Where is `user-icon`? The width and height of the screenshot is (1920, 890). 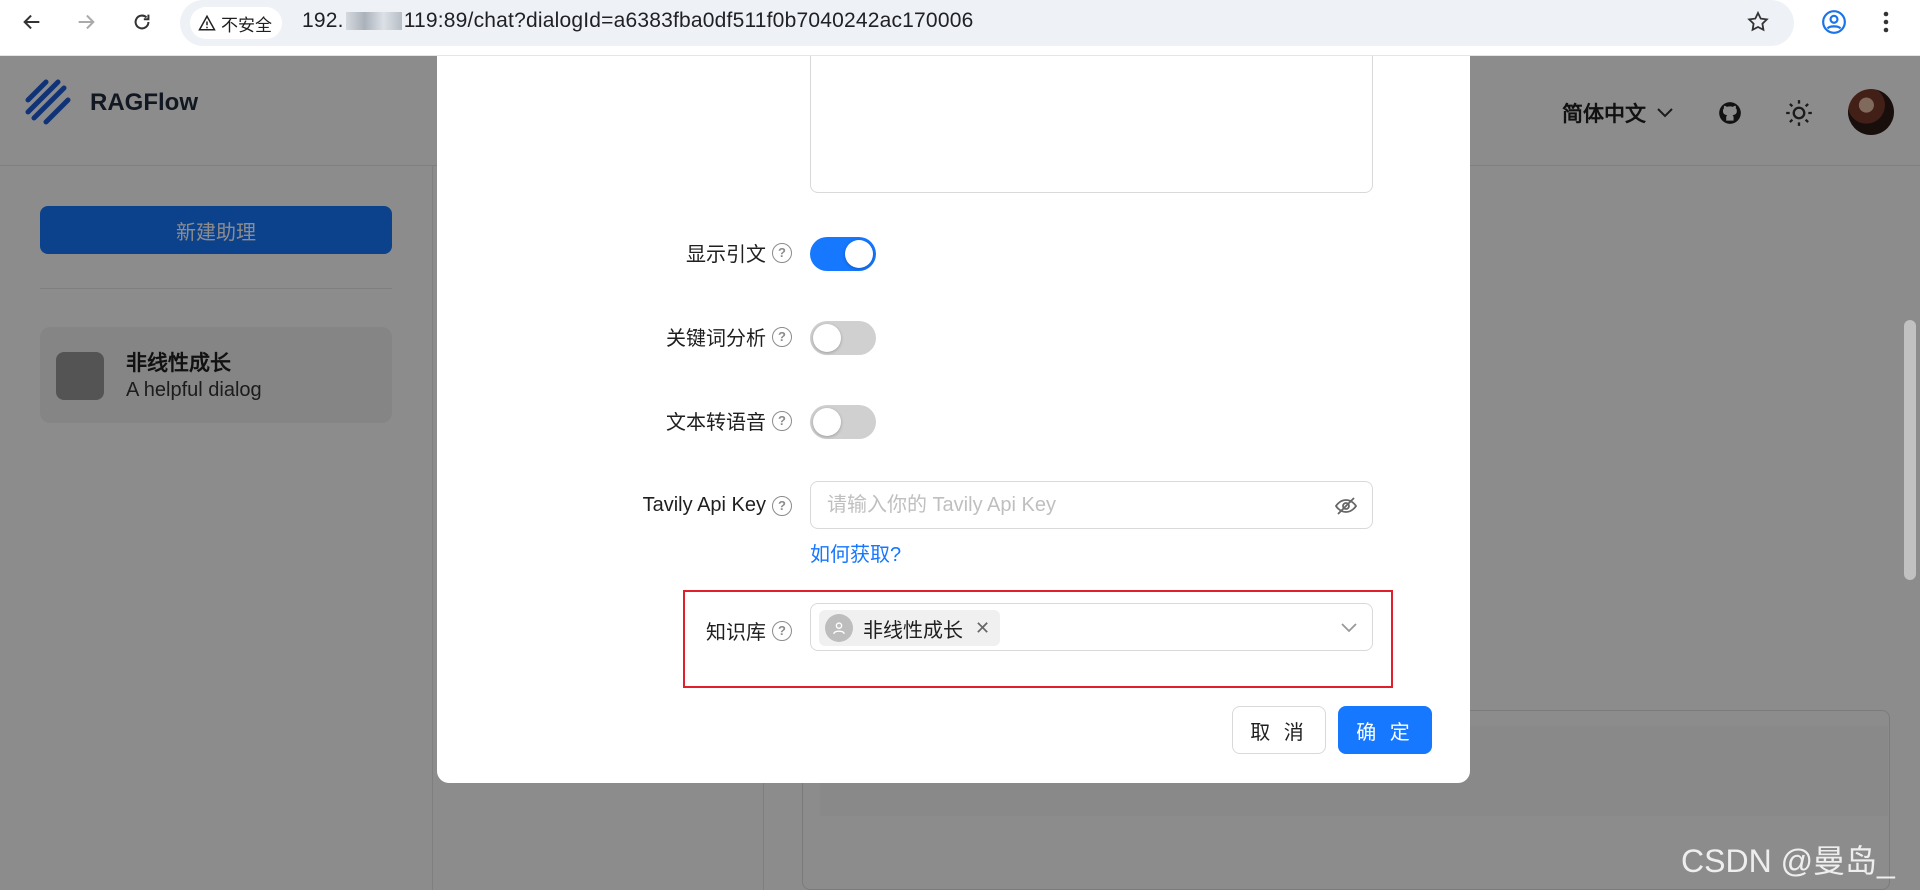 user-icon is located at coordinates (839, 628).